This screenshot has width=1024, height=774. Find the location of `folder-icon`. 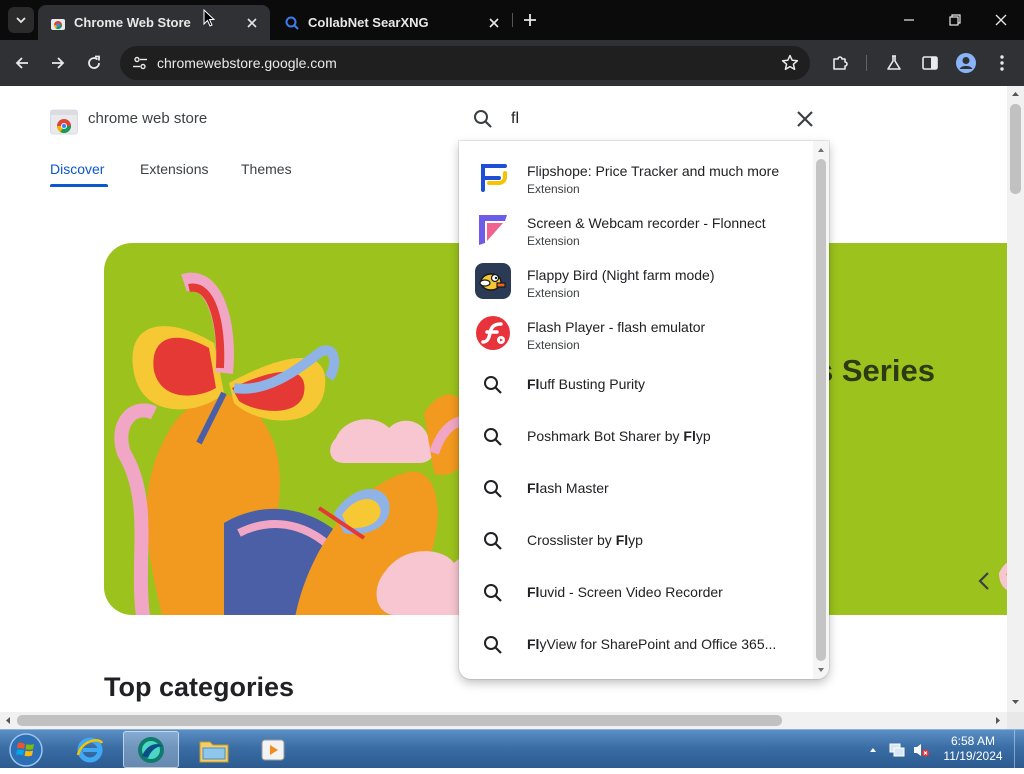

folder-icon is located at coordinates (214, 751).